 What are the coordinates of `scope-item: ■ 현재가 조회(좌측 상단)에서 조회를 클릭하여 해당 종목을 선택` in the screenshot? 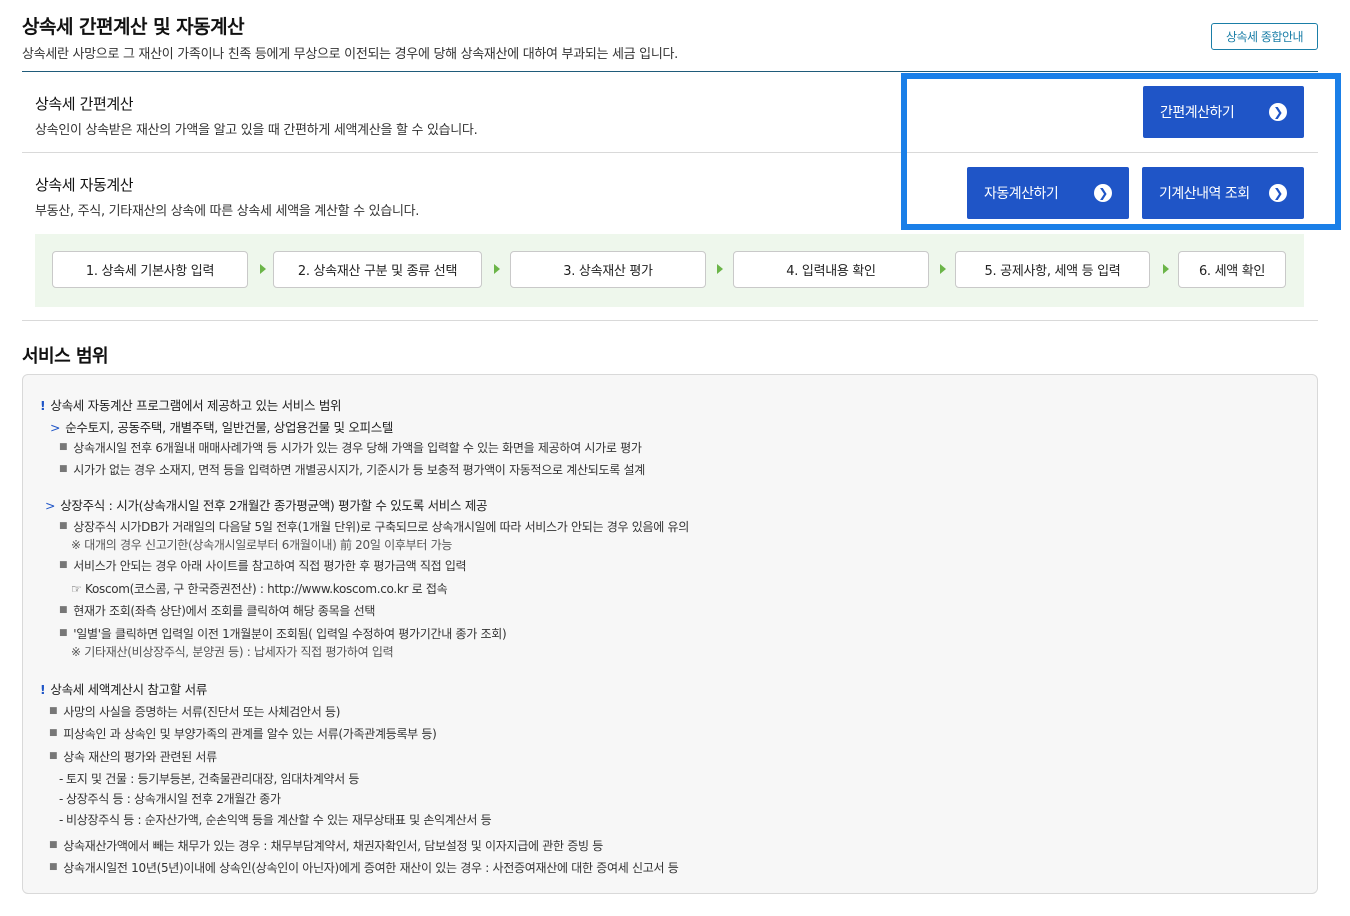 It's located at (217, 611).